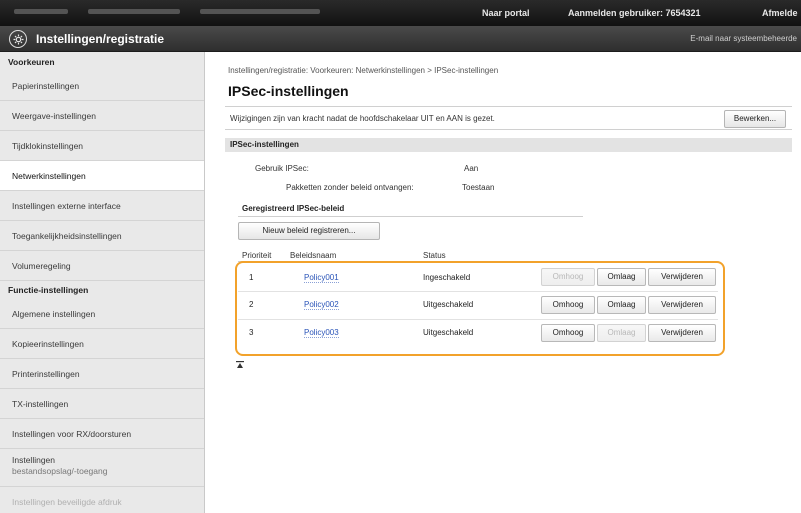 The image size is (801, 513). What do you see at coordinates (102, 500) in the screenshot?
I see `sidebar-item-secure-print: Instellingen beveiligde afdruk` at bounding box center [102, 500].